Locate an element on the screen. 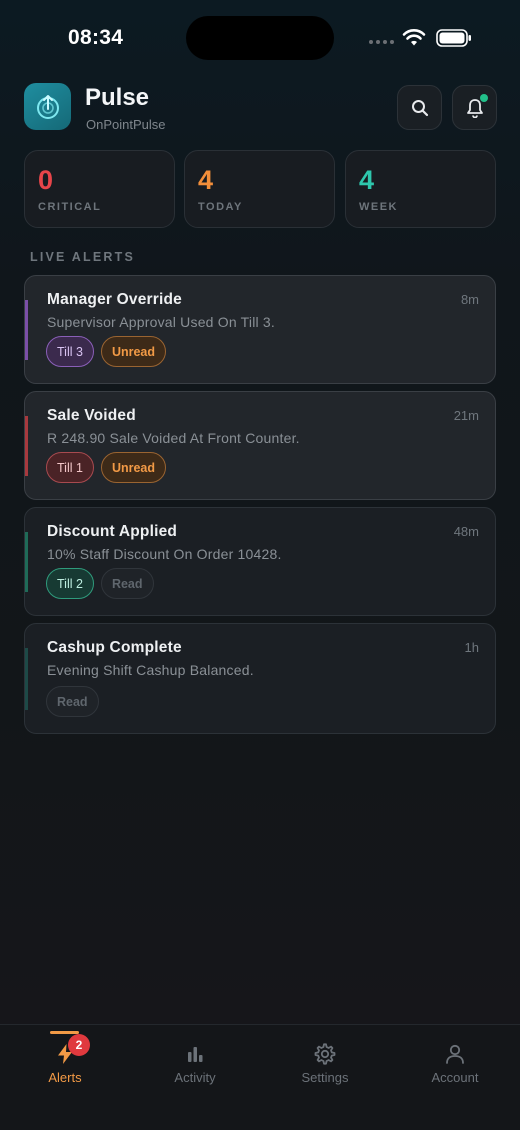  stat-label: TODAY is located at coordinates (220, 207).